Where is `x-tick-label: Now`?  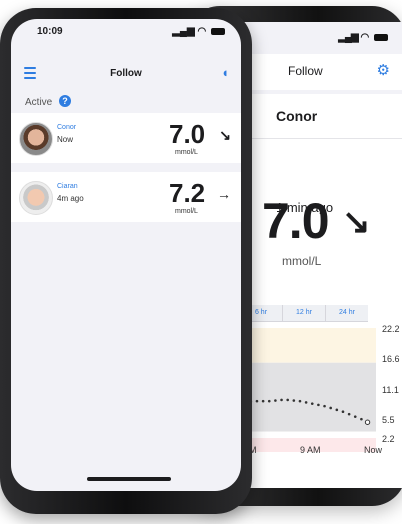
x-tick-label: Now is located at coordinates (373, 450).